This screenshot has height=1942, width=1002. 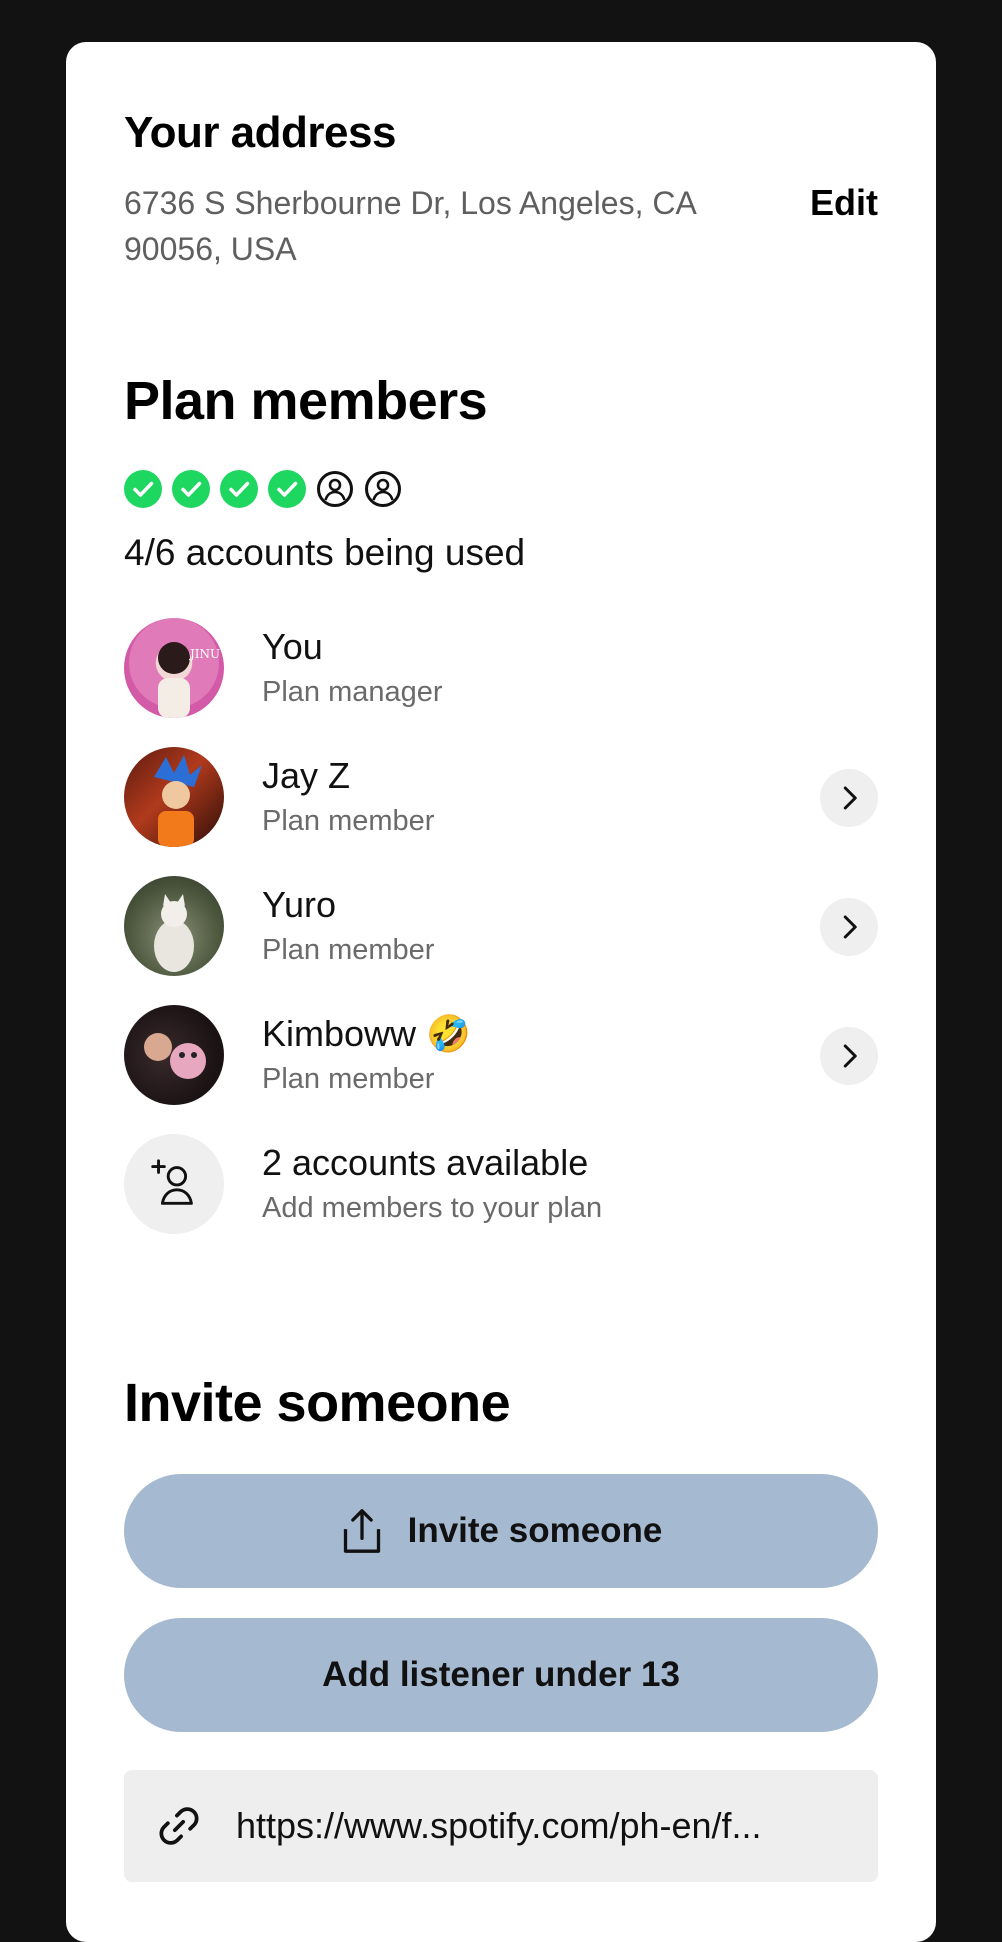 What do you see at coordinates (425, 1162) in the screenshot?
I see `available-title: 2 accounts available` at bounding box center [425, 1162].